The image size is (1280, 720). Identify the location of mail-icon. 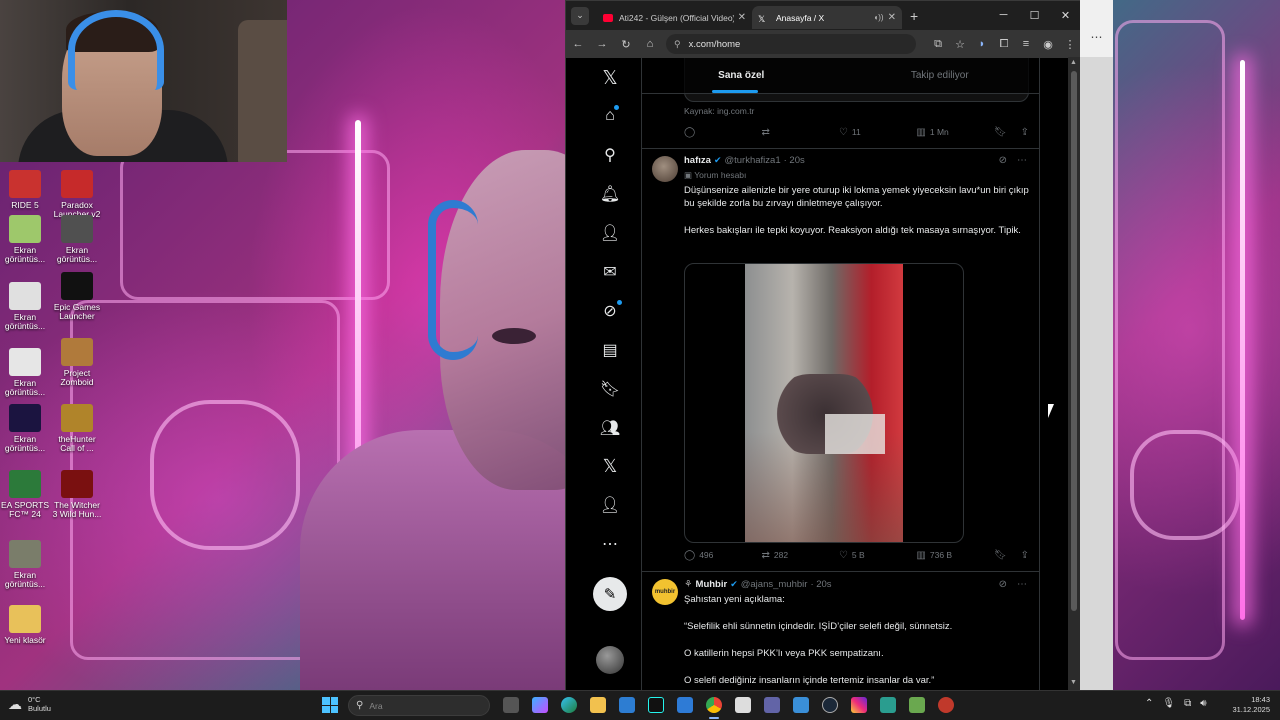
(685, 705).